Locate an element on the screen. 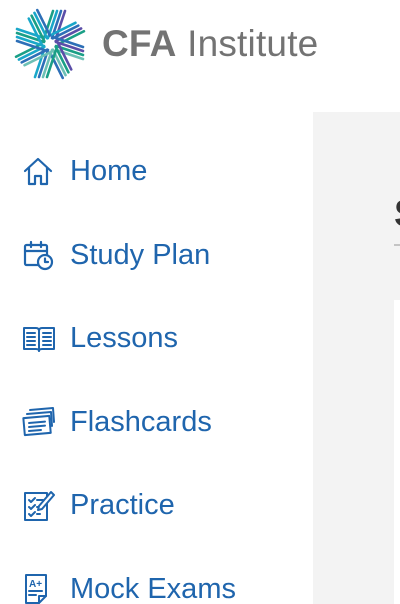  sidebar-item-label: Practice is located at coordinates (122, 505).